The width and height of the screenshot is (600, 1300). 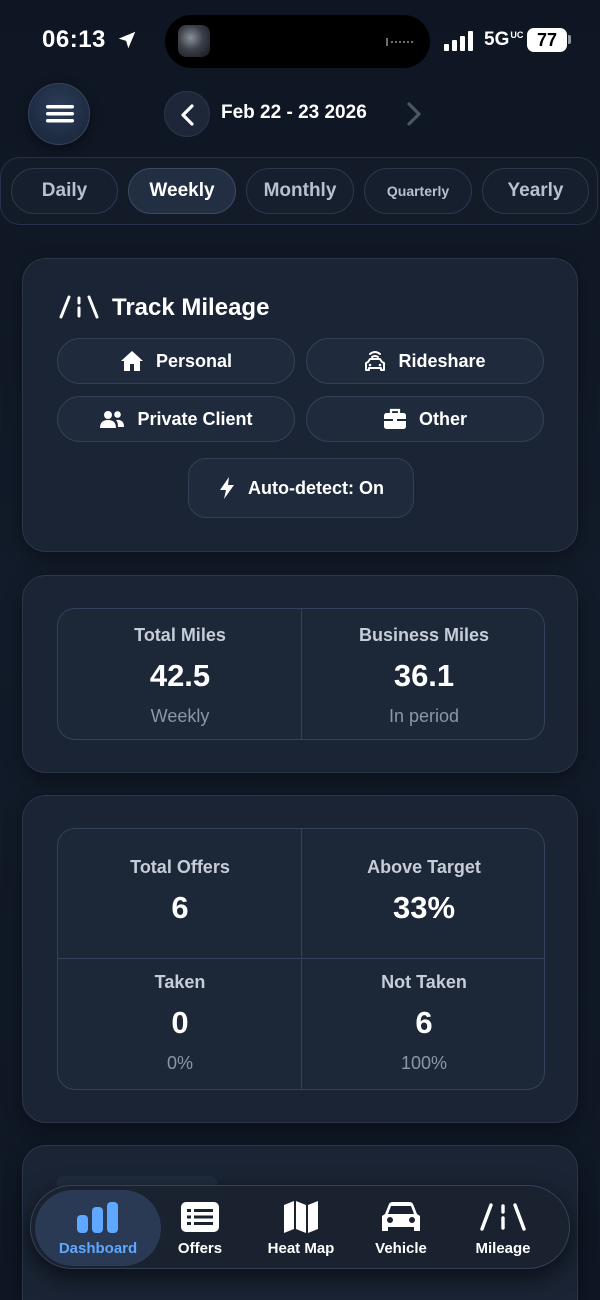 I want to click on above-target-stat: Above Target 33%, so click(x=423, y=891).